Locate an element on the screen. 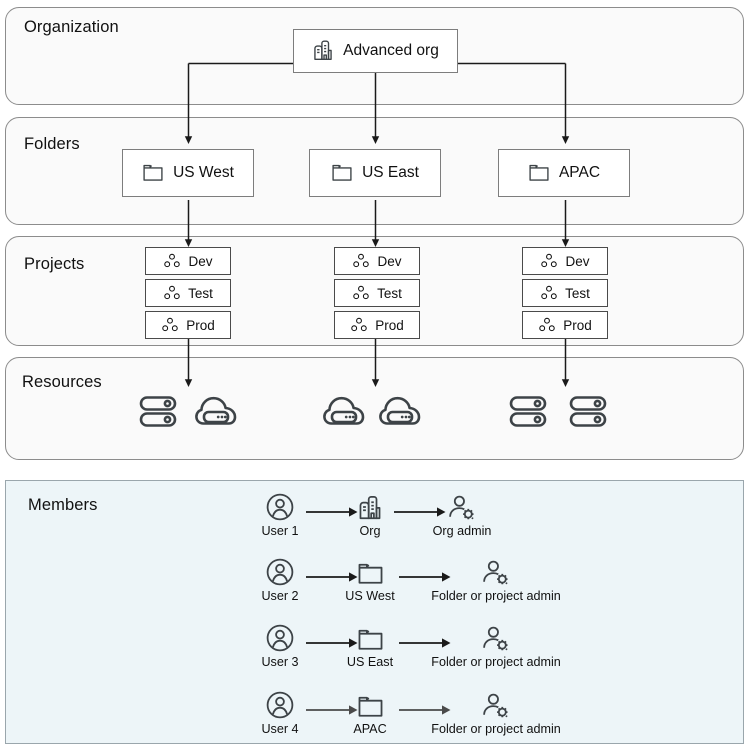  member-scope: APAC is located at coordinates (370, 713).